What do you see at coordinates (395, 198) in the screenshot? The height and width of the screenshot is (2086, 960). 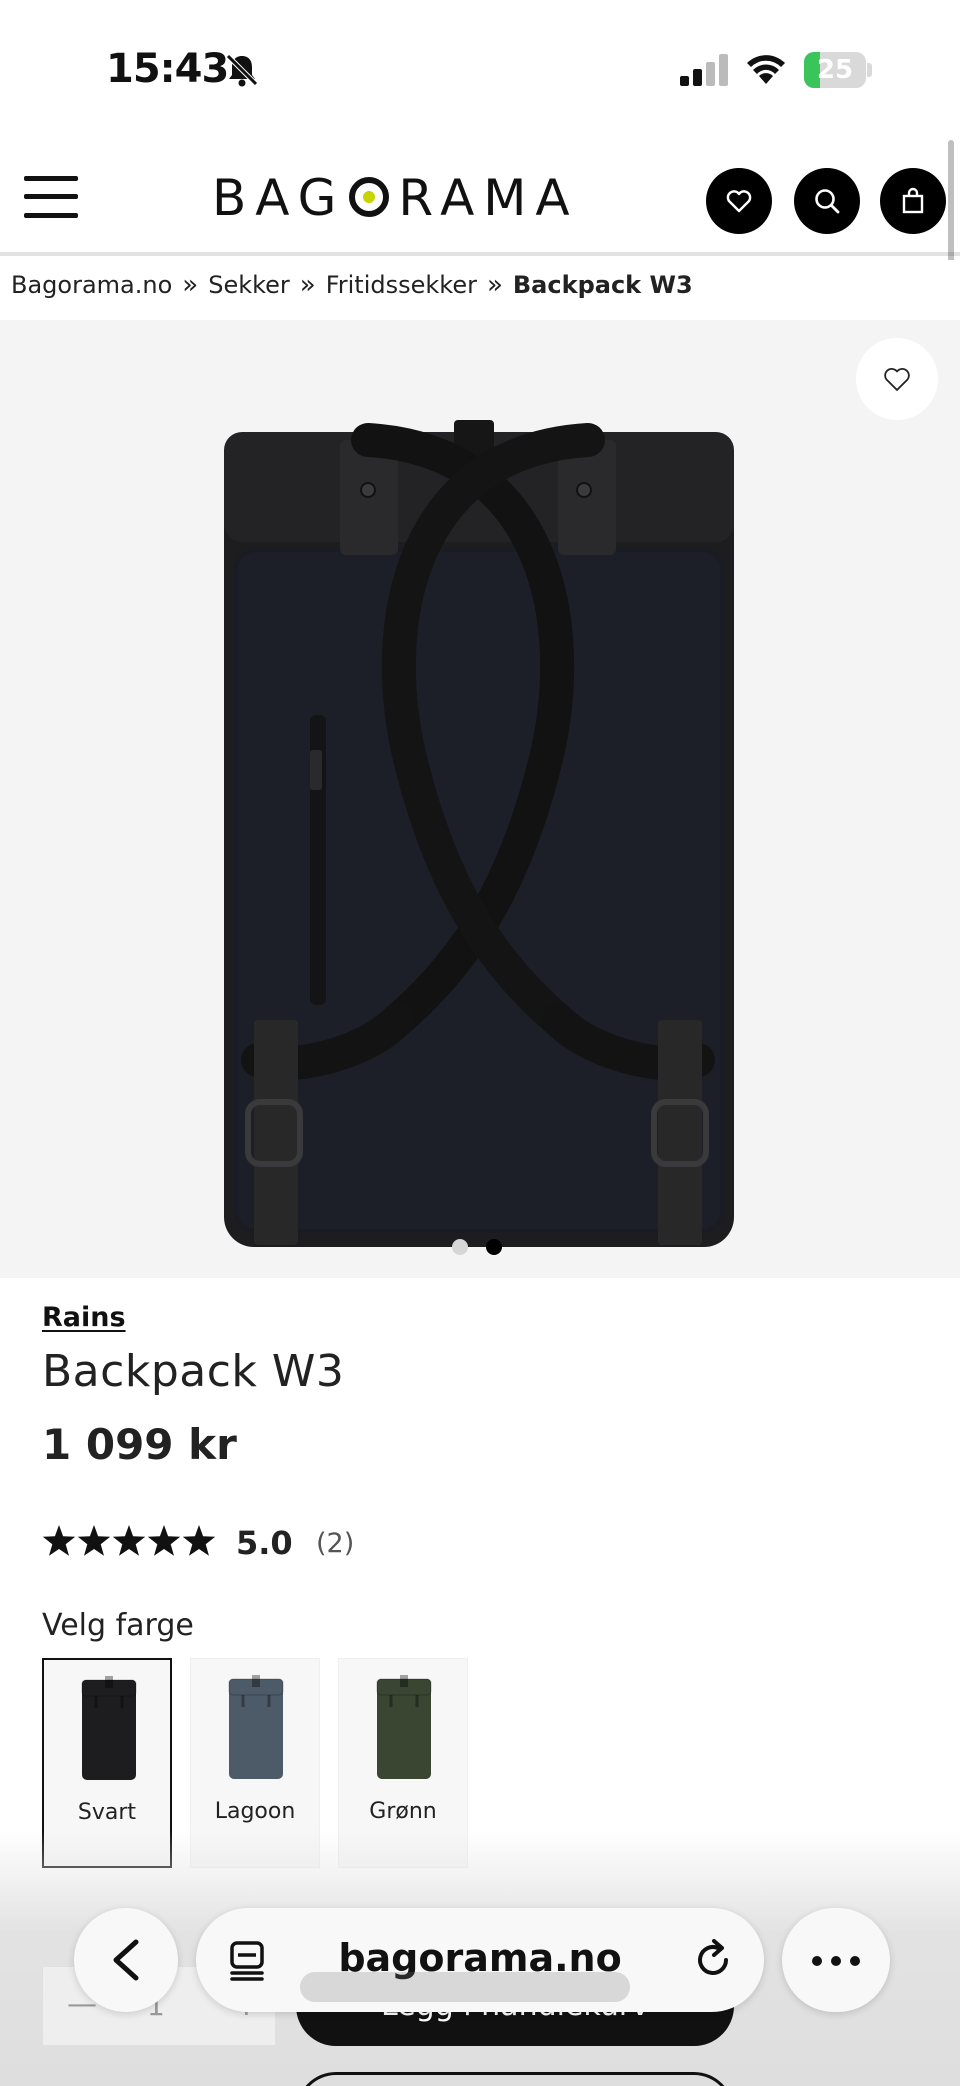 I see `site-logo: BAG RAMA` at bounding box center [395, 198].